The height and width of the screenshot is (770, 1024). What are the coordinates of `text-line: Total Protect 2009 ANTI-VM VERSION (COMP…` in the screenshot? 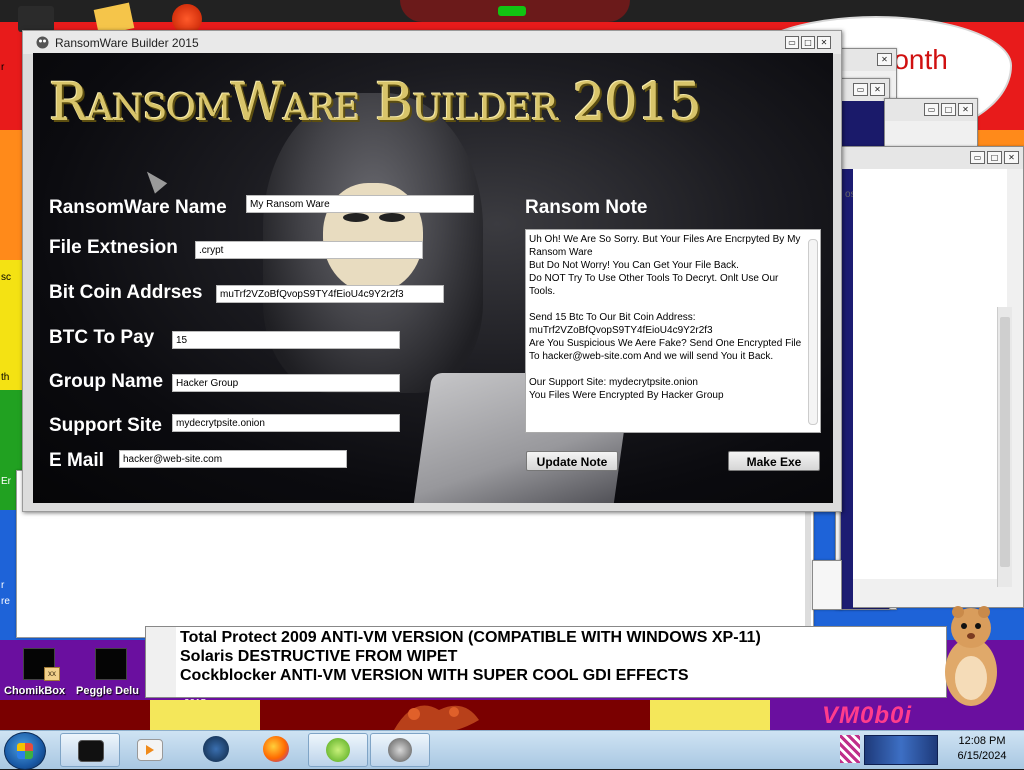 It's located at (470, 637).